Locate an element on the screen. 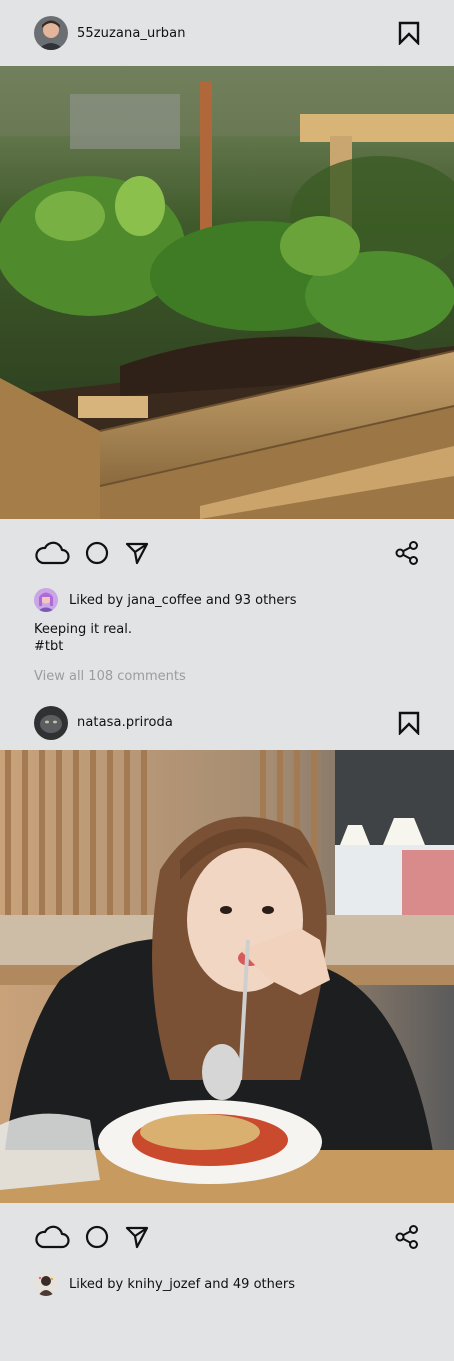 The width and height of the screenshot is (454, 1361). caption-hashtag: #tbt is located at coordinates (227, 646).